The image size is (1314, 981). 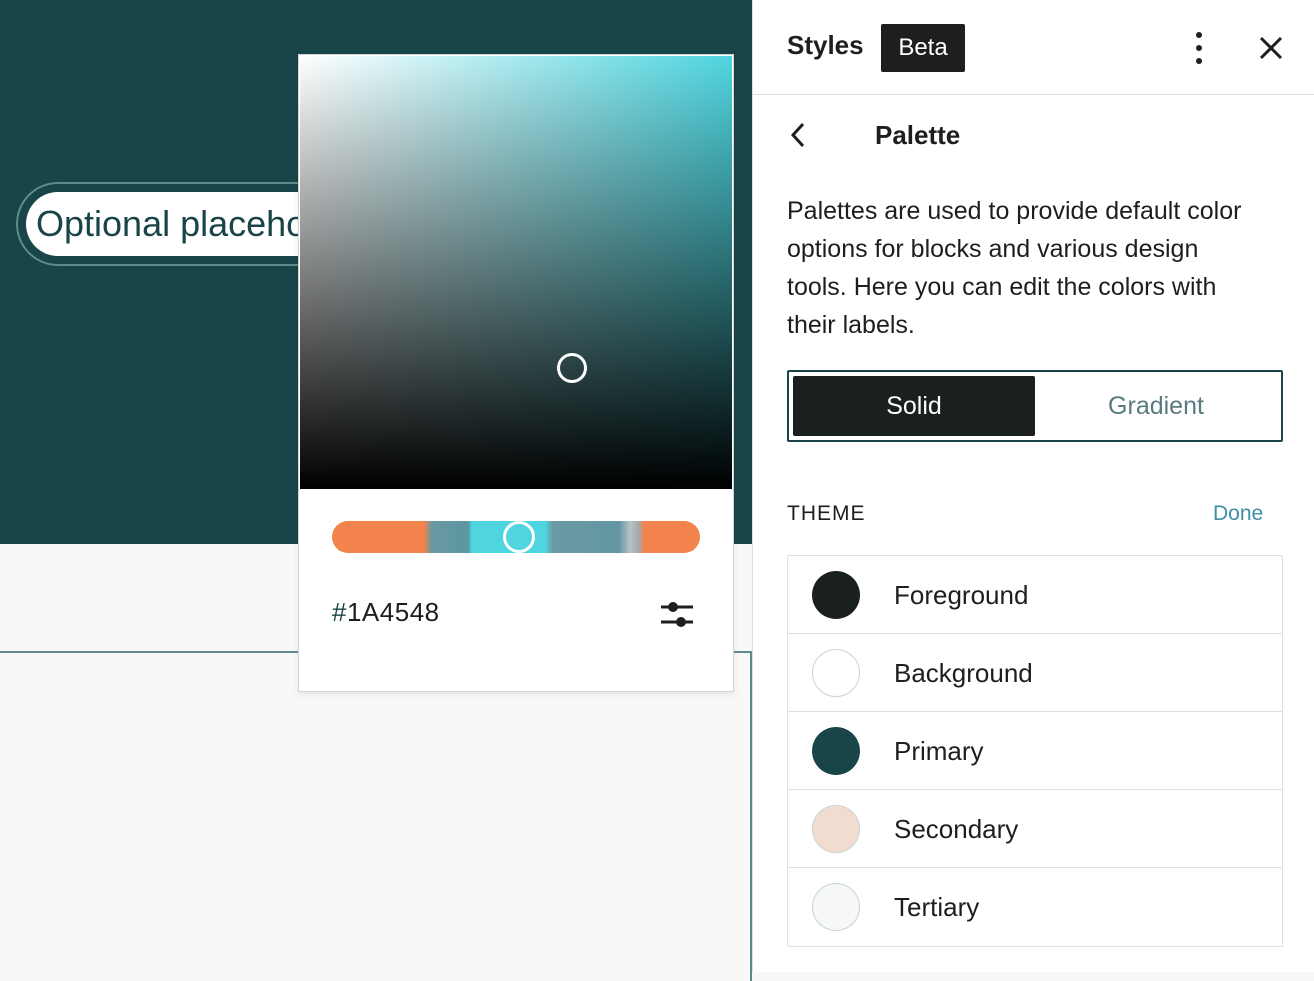 I want to click on color-item-foreground: Foreground, so click(x=1035, y=595).